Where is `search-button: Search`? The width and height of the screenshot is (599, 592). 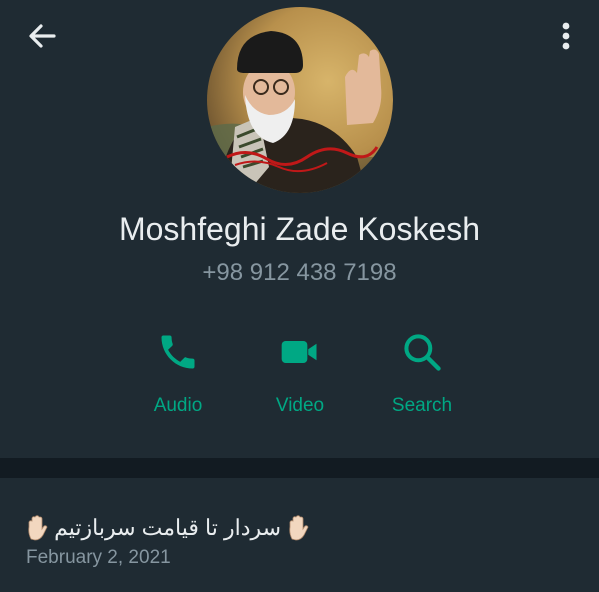
search-button: Search is located at coordinates (422, 374).